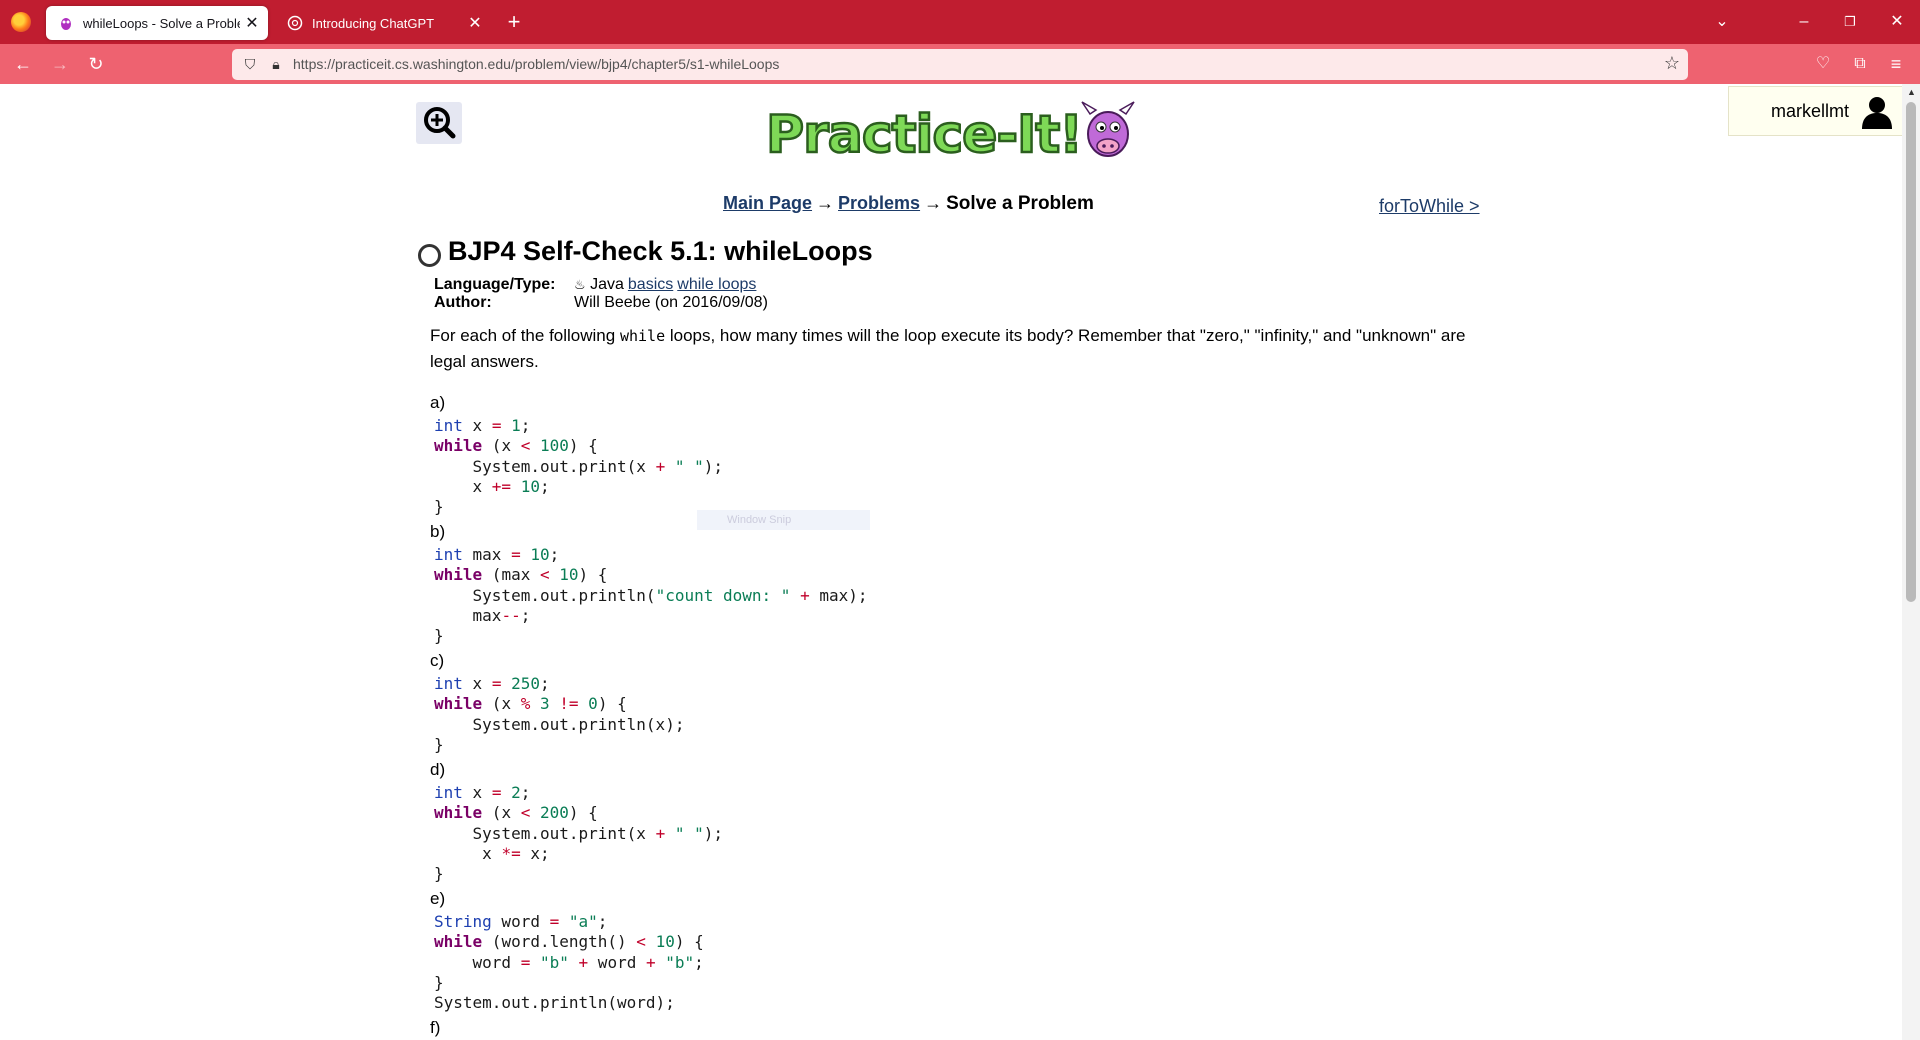 The image size is (1920, 1040). What do you see at coordinates (66, 24) in the screenshot?
I see `practiceit-cow-icon` at bounding box center [66, 24].